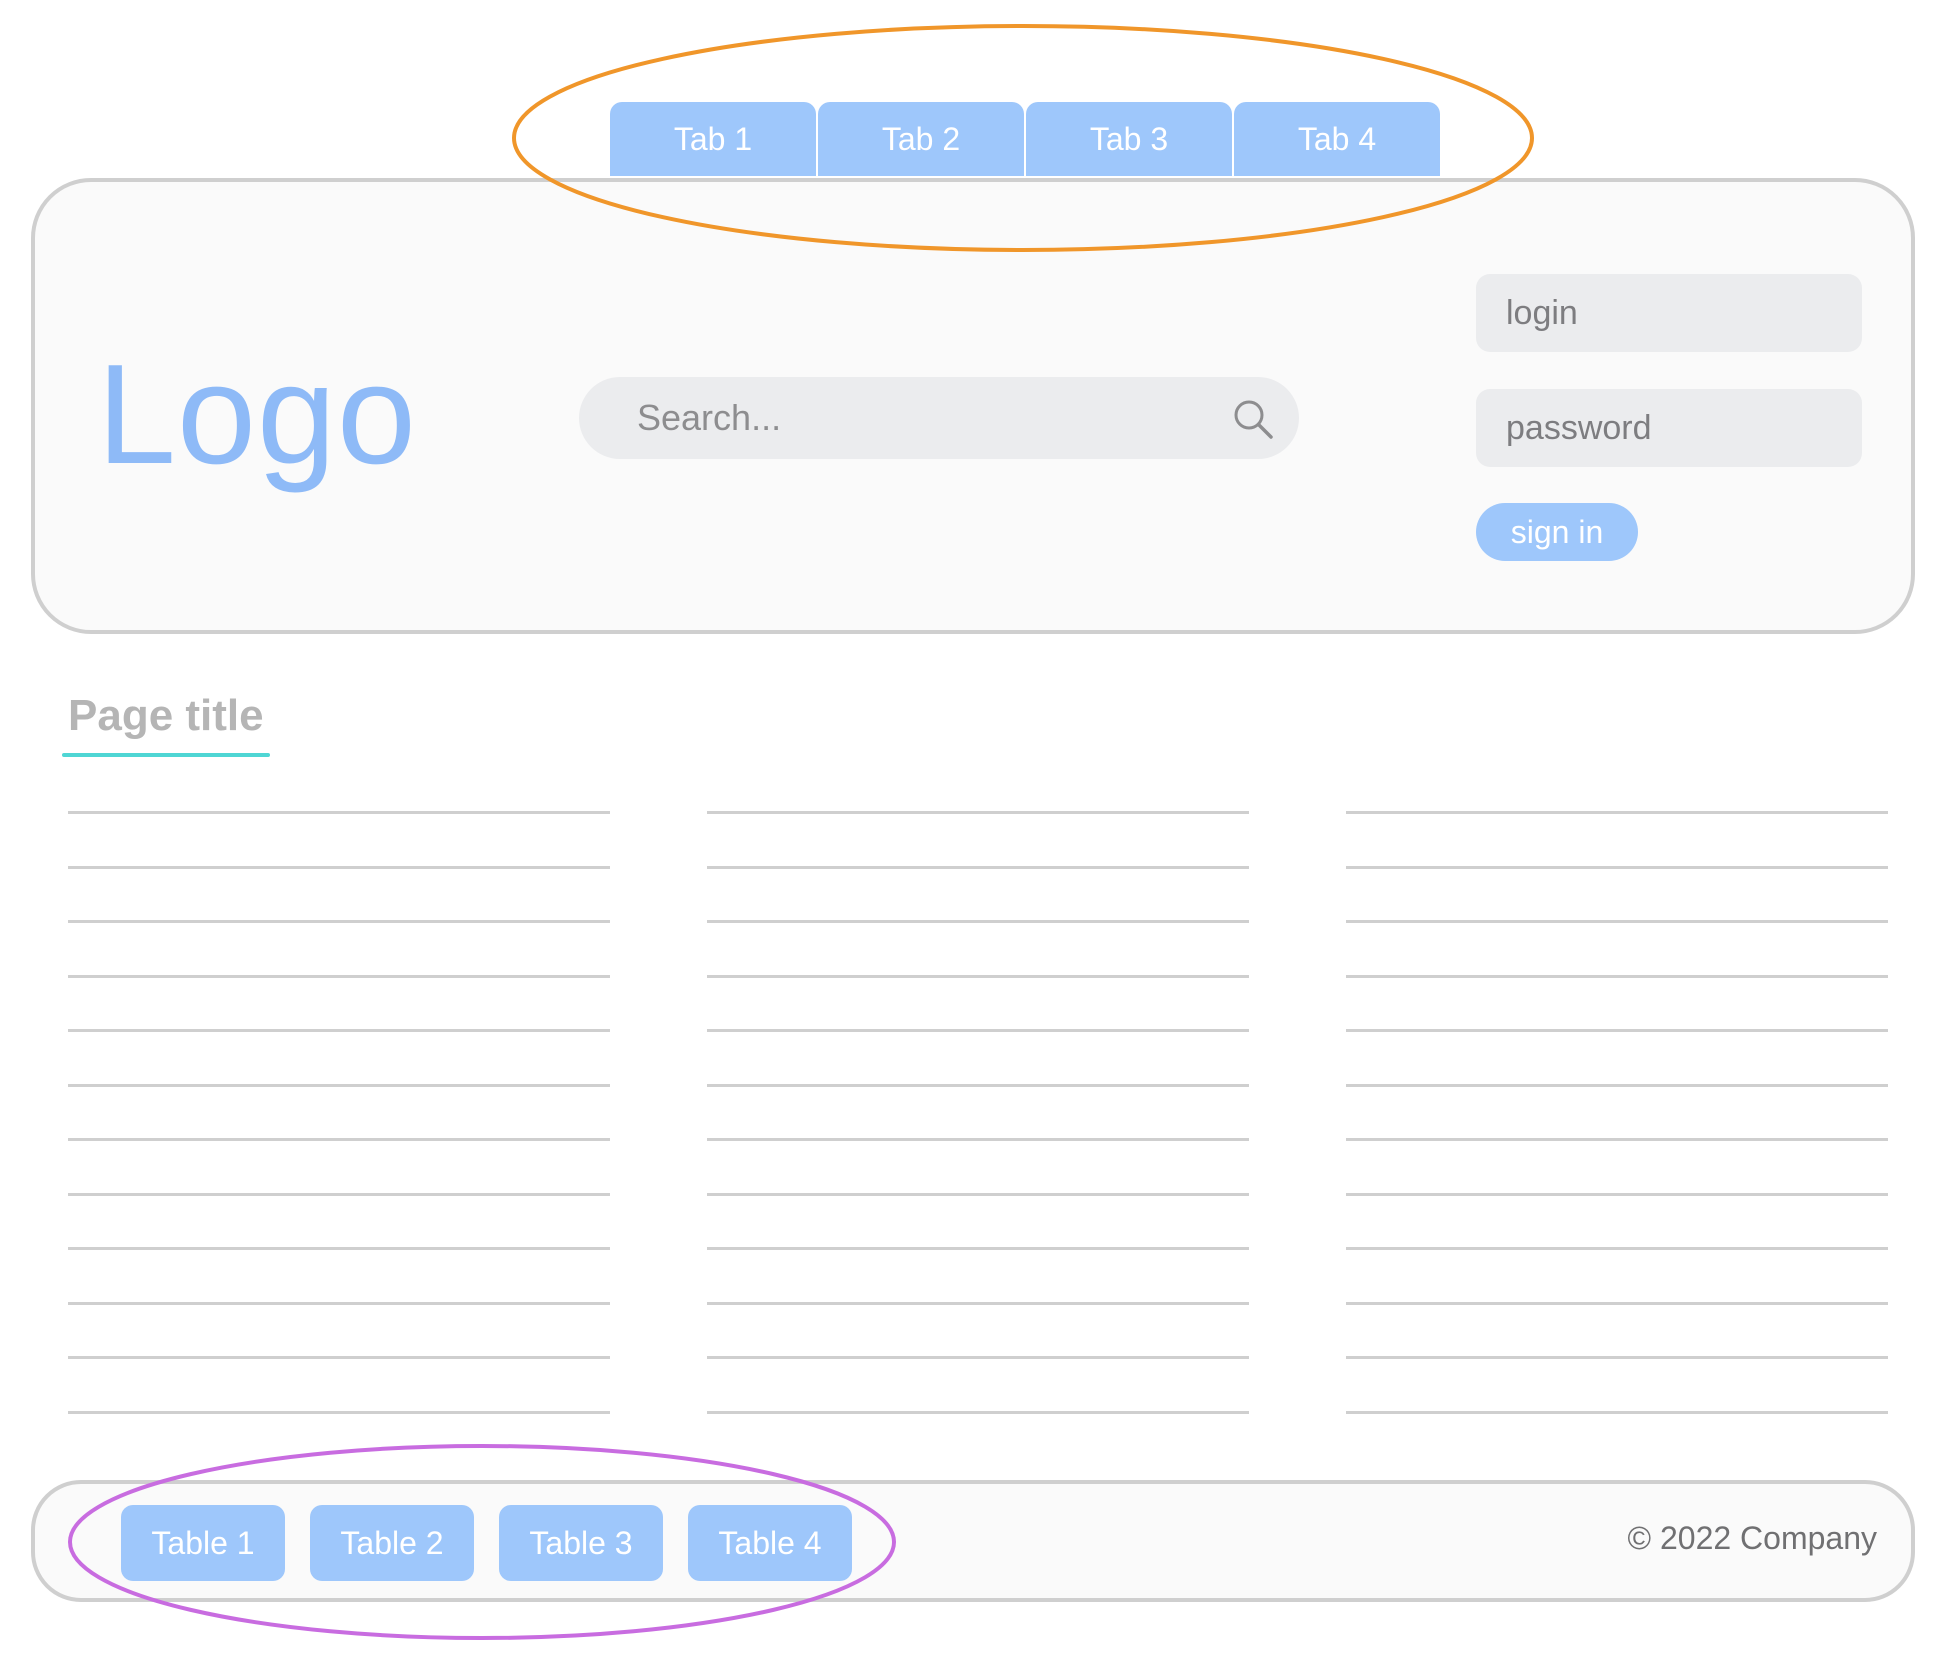 This screenshot has height=1654, width=1940. Describe the element at coordinates (392, 1543) in the screenshot. I see `table-2-button: Table 2` at that location.